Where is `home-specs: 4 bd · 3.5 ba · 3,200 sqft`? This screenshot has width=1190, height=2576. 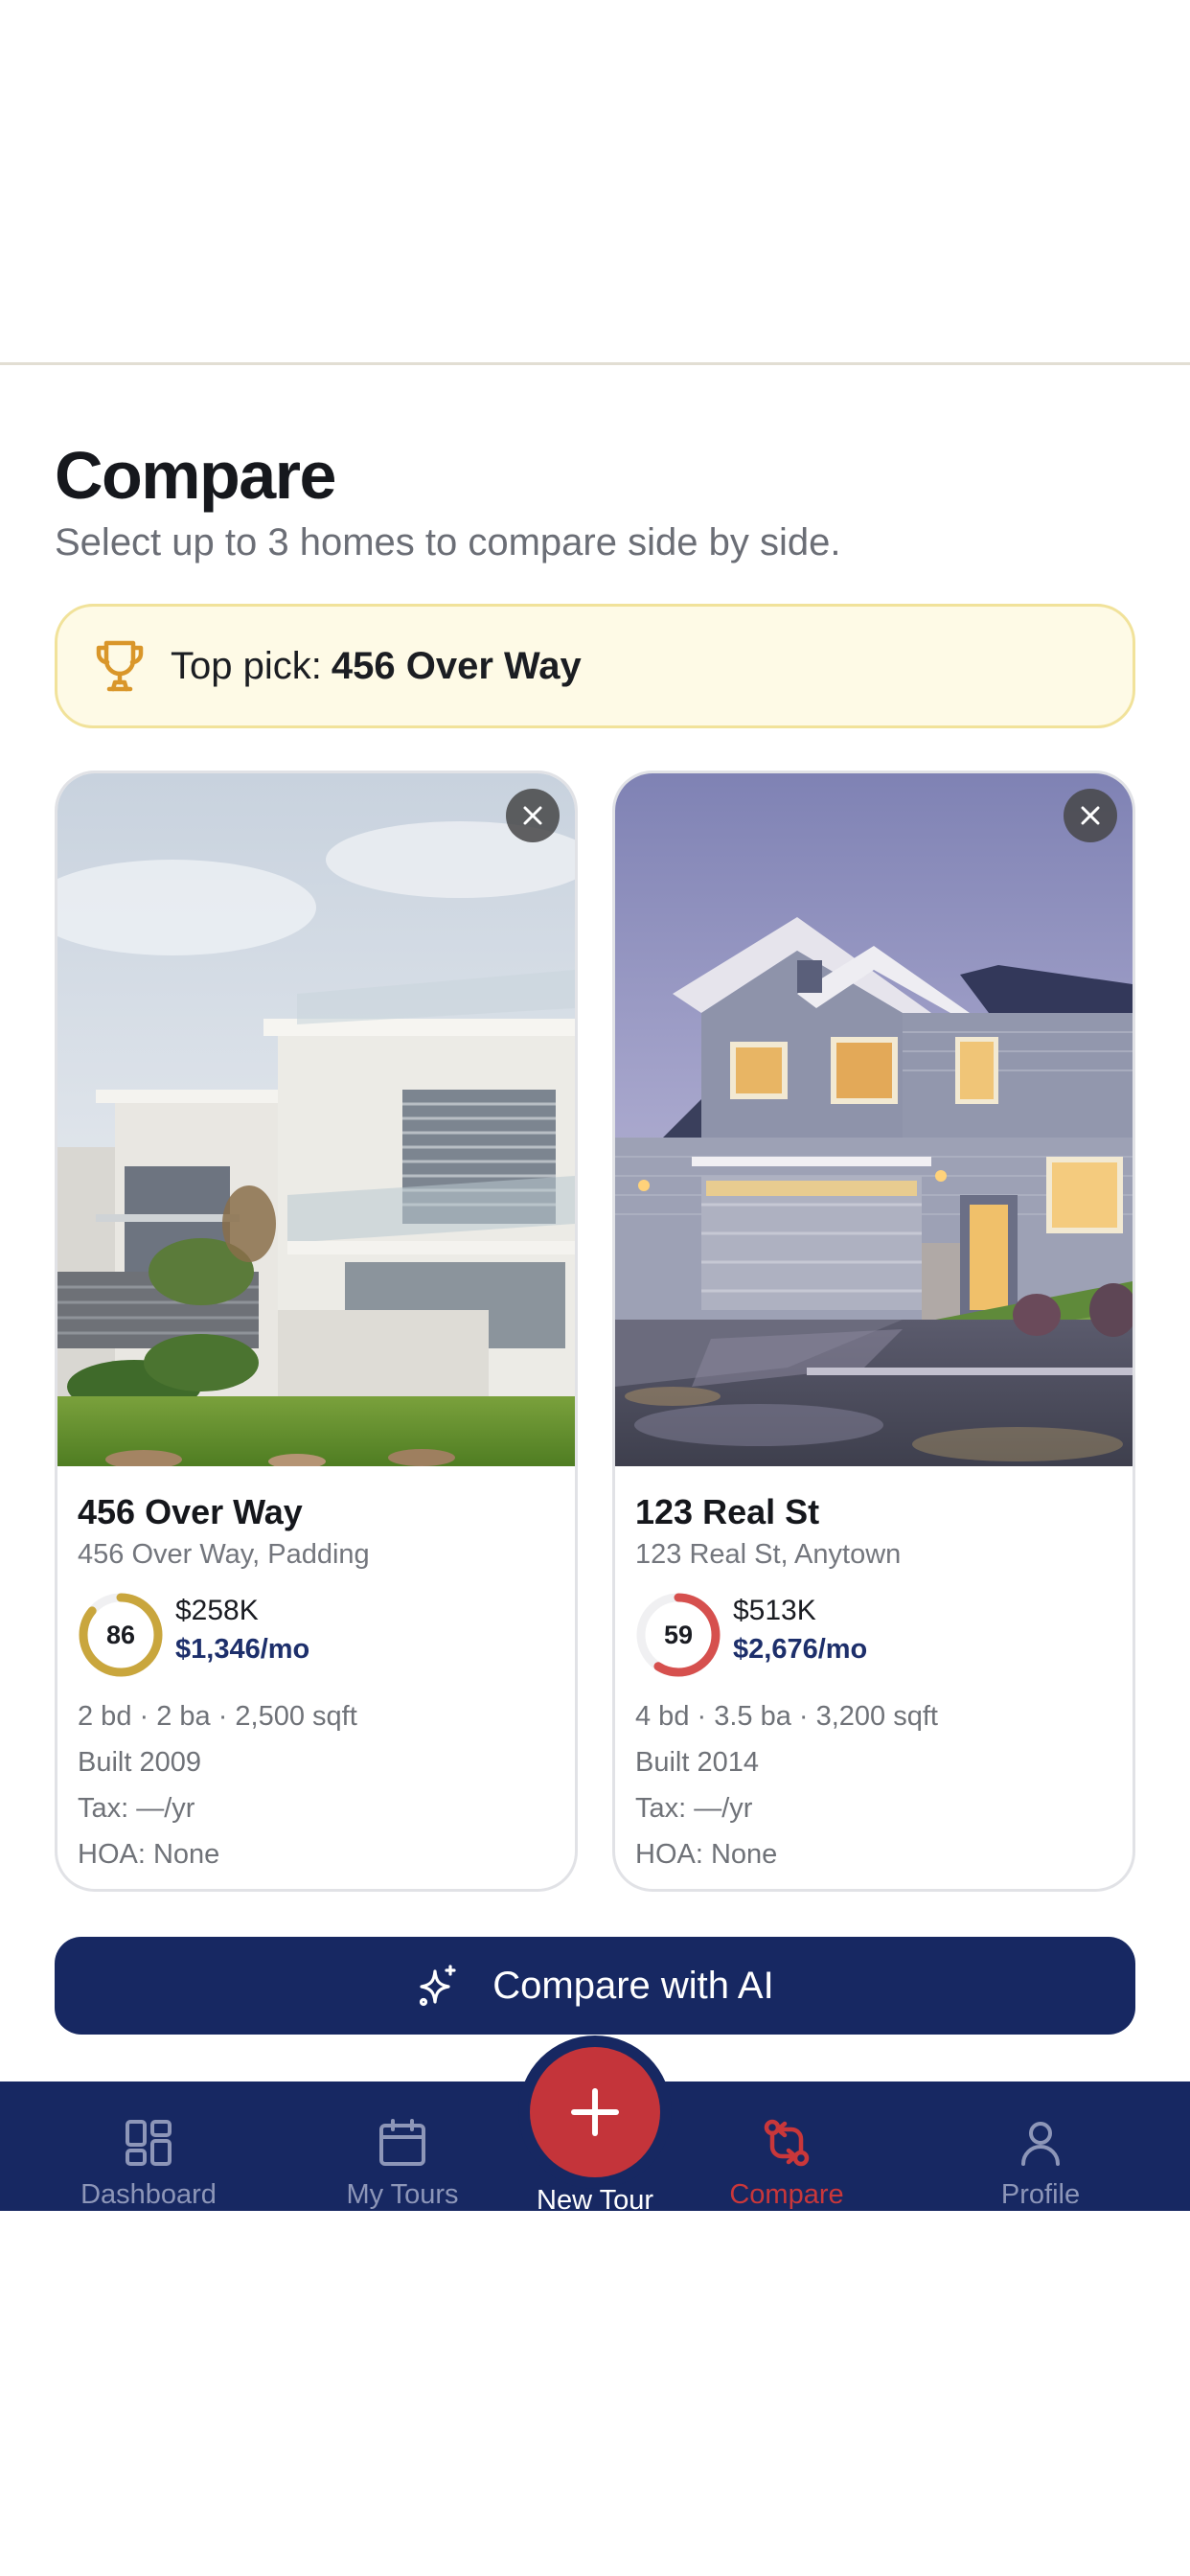 home-specs: 4 bd · 3.5 ba · 3,200 sqft is located at coordinates (787, 1716).